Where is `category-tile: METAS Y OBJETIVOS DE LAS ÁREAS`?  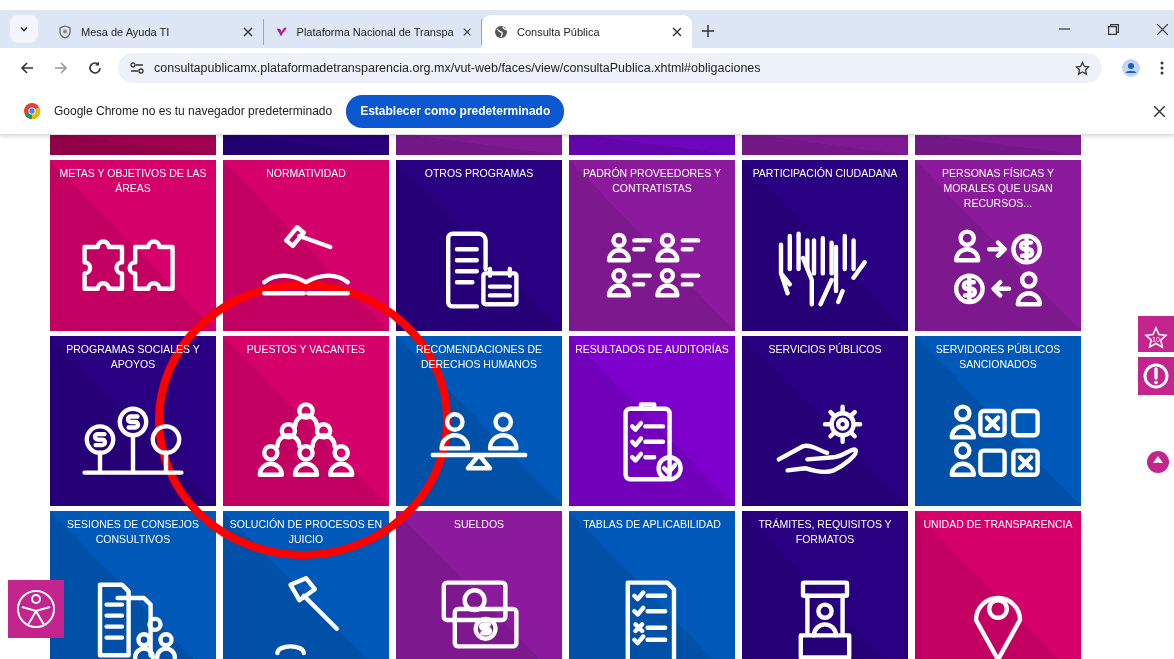 category-tile: METAS Y OBJETIVOS DE LAS ÁREAS is located at coordinates (133, 245).